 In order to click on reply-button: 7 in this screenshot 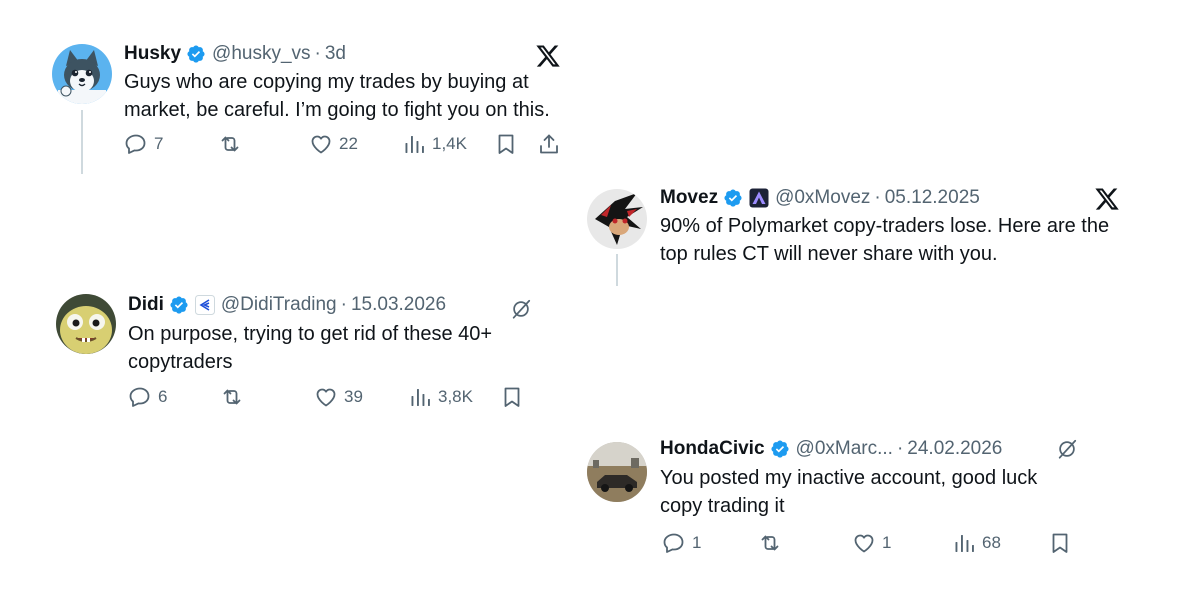, I will do `click(143, 144)`.